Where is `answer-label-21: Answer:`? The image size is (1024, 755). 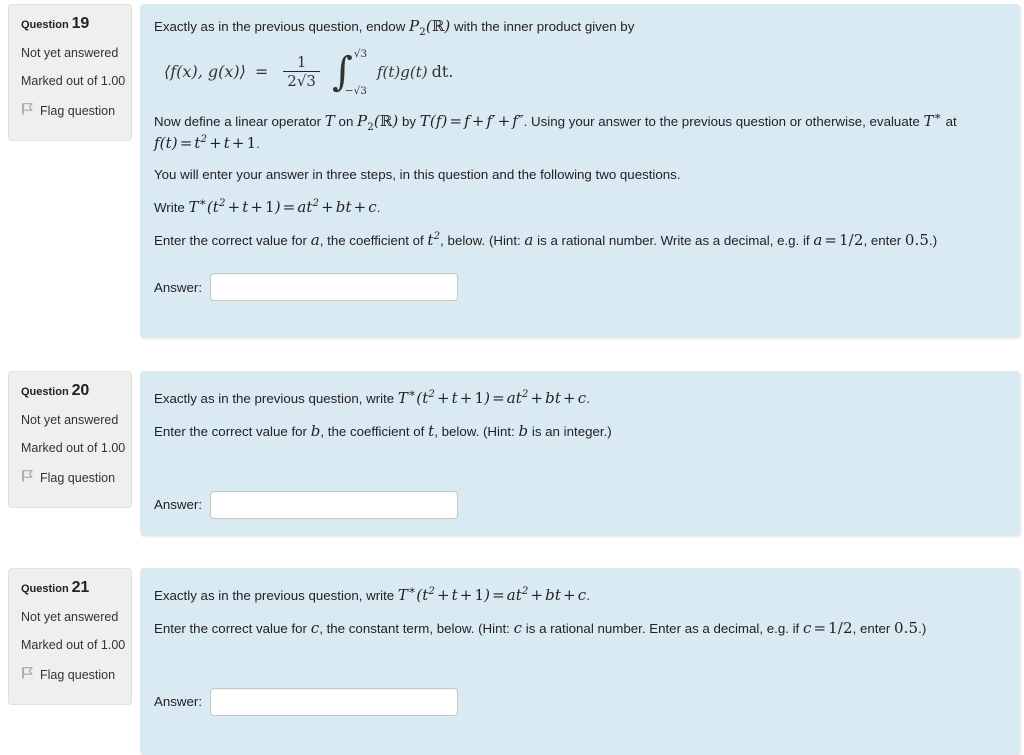
answer-label-21: Answer: is located at coordinates (178, 702).